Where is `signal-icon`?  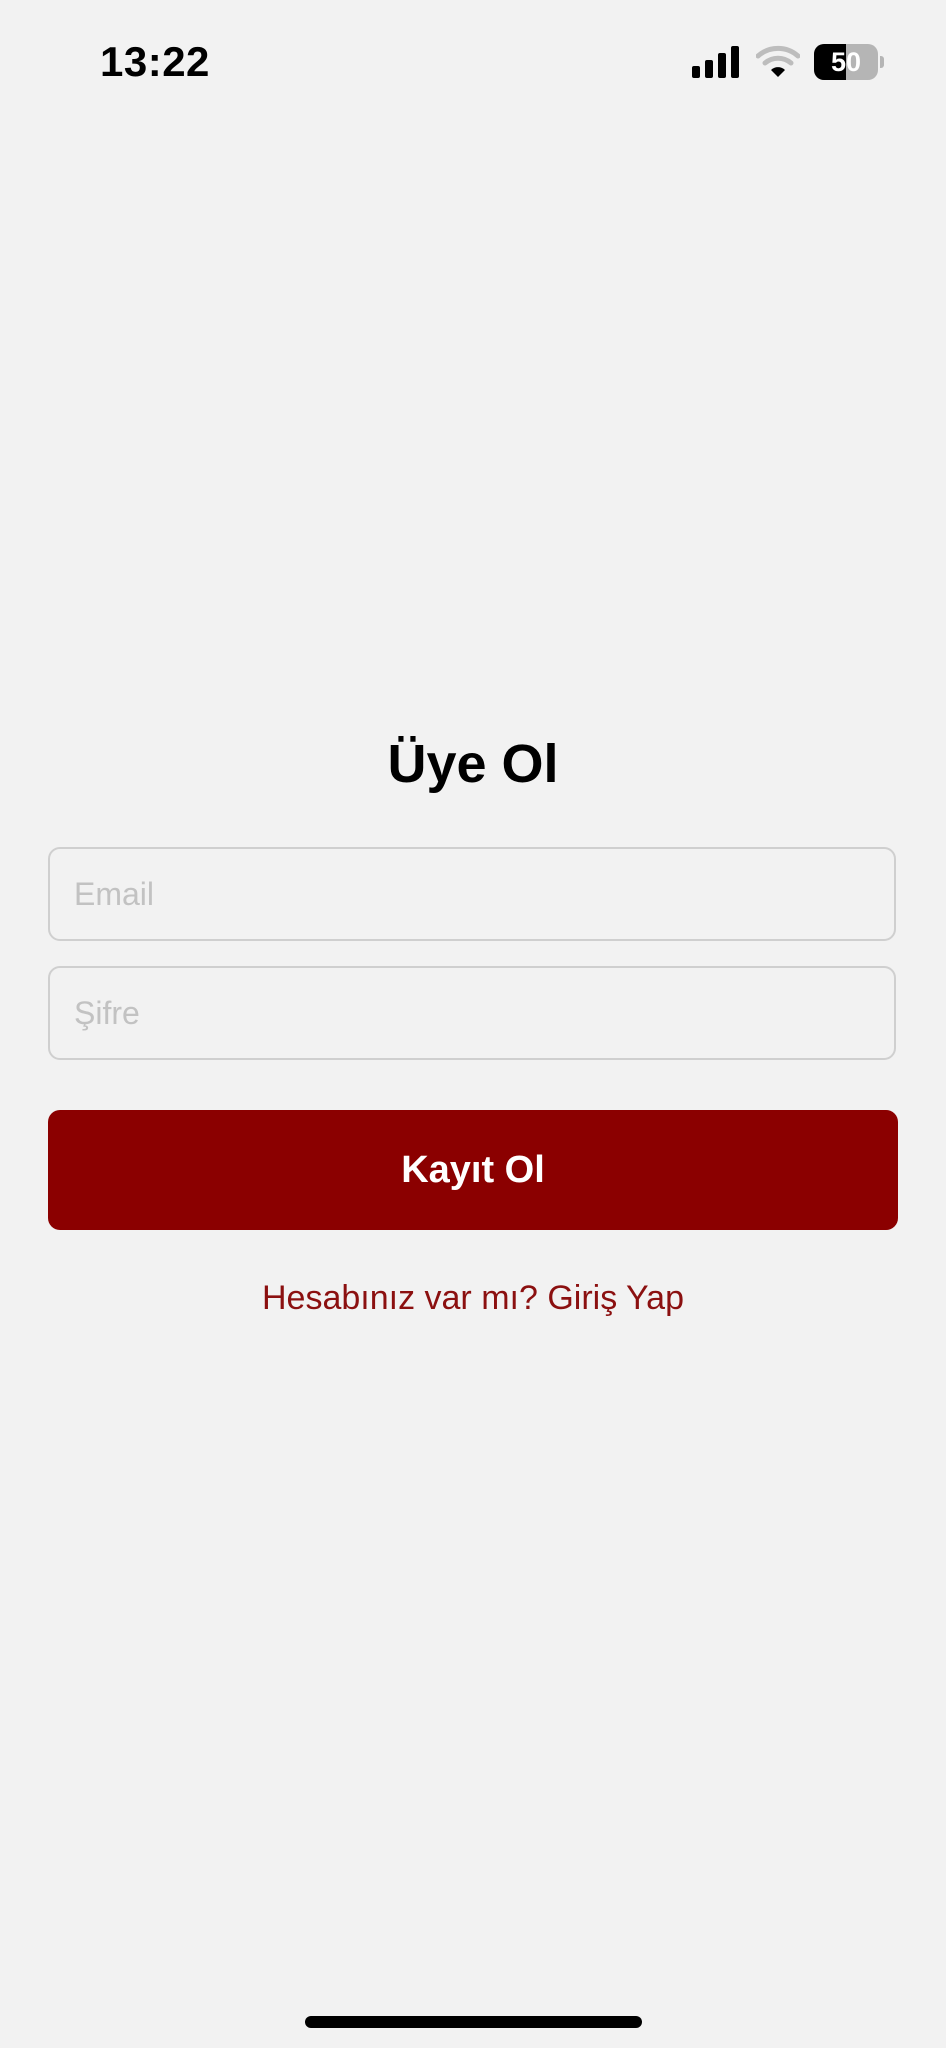 signal-icon is located at coordinates (715, 62).